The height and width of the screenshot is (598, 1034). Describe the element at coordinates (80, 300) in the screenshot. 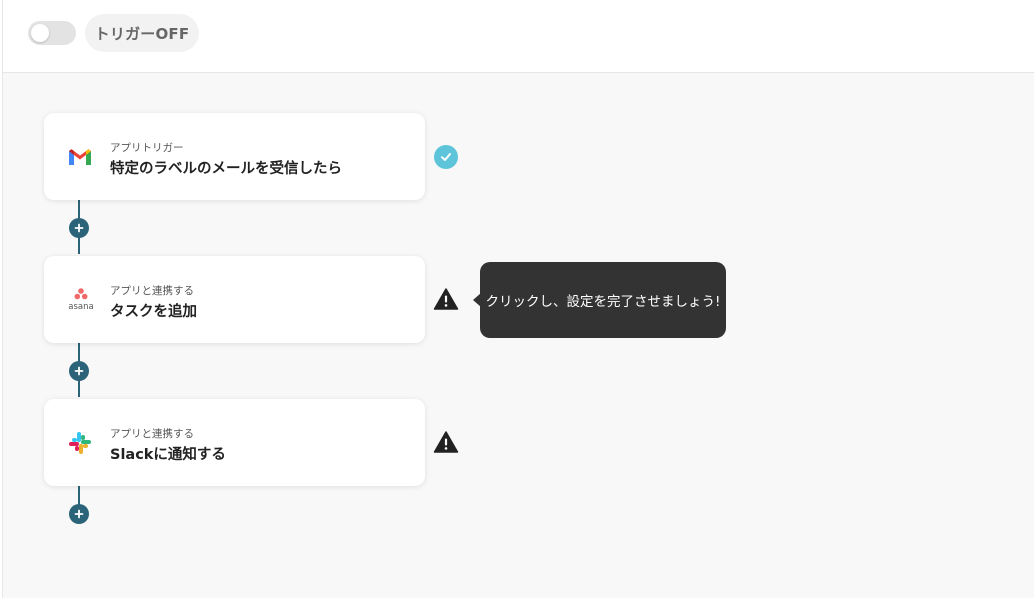

I see `asana-icon: asana` at that location.